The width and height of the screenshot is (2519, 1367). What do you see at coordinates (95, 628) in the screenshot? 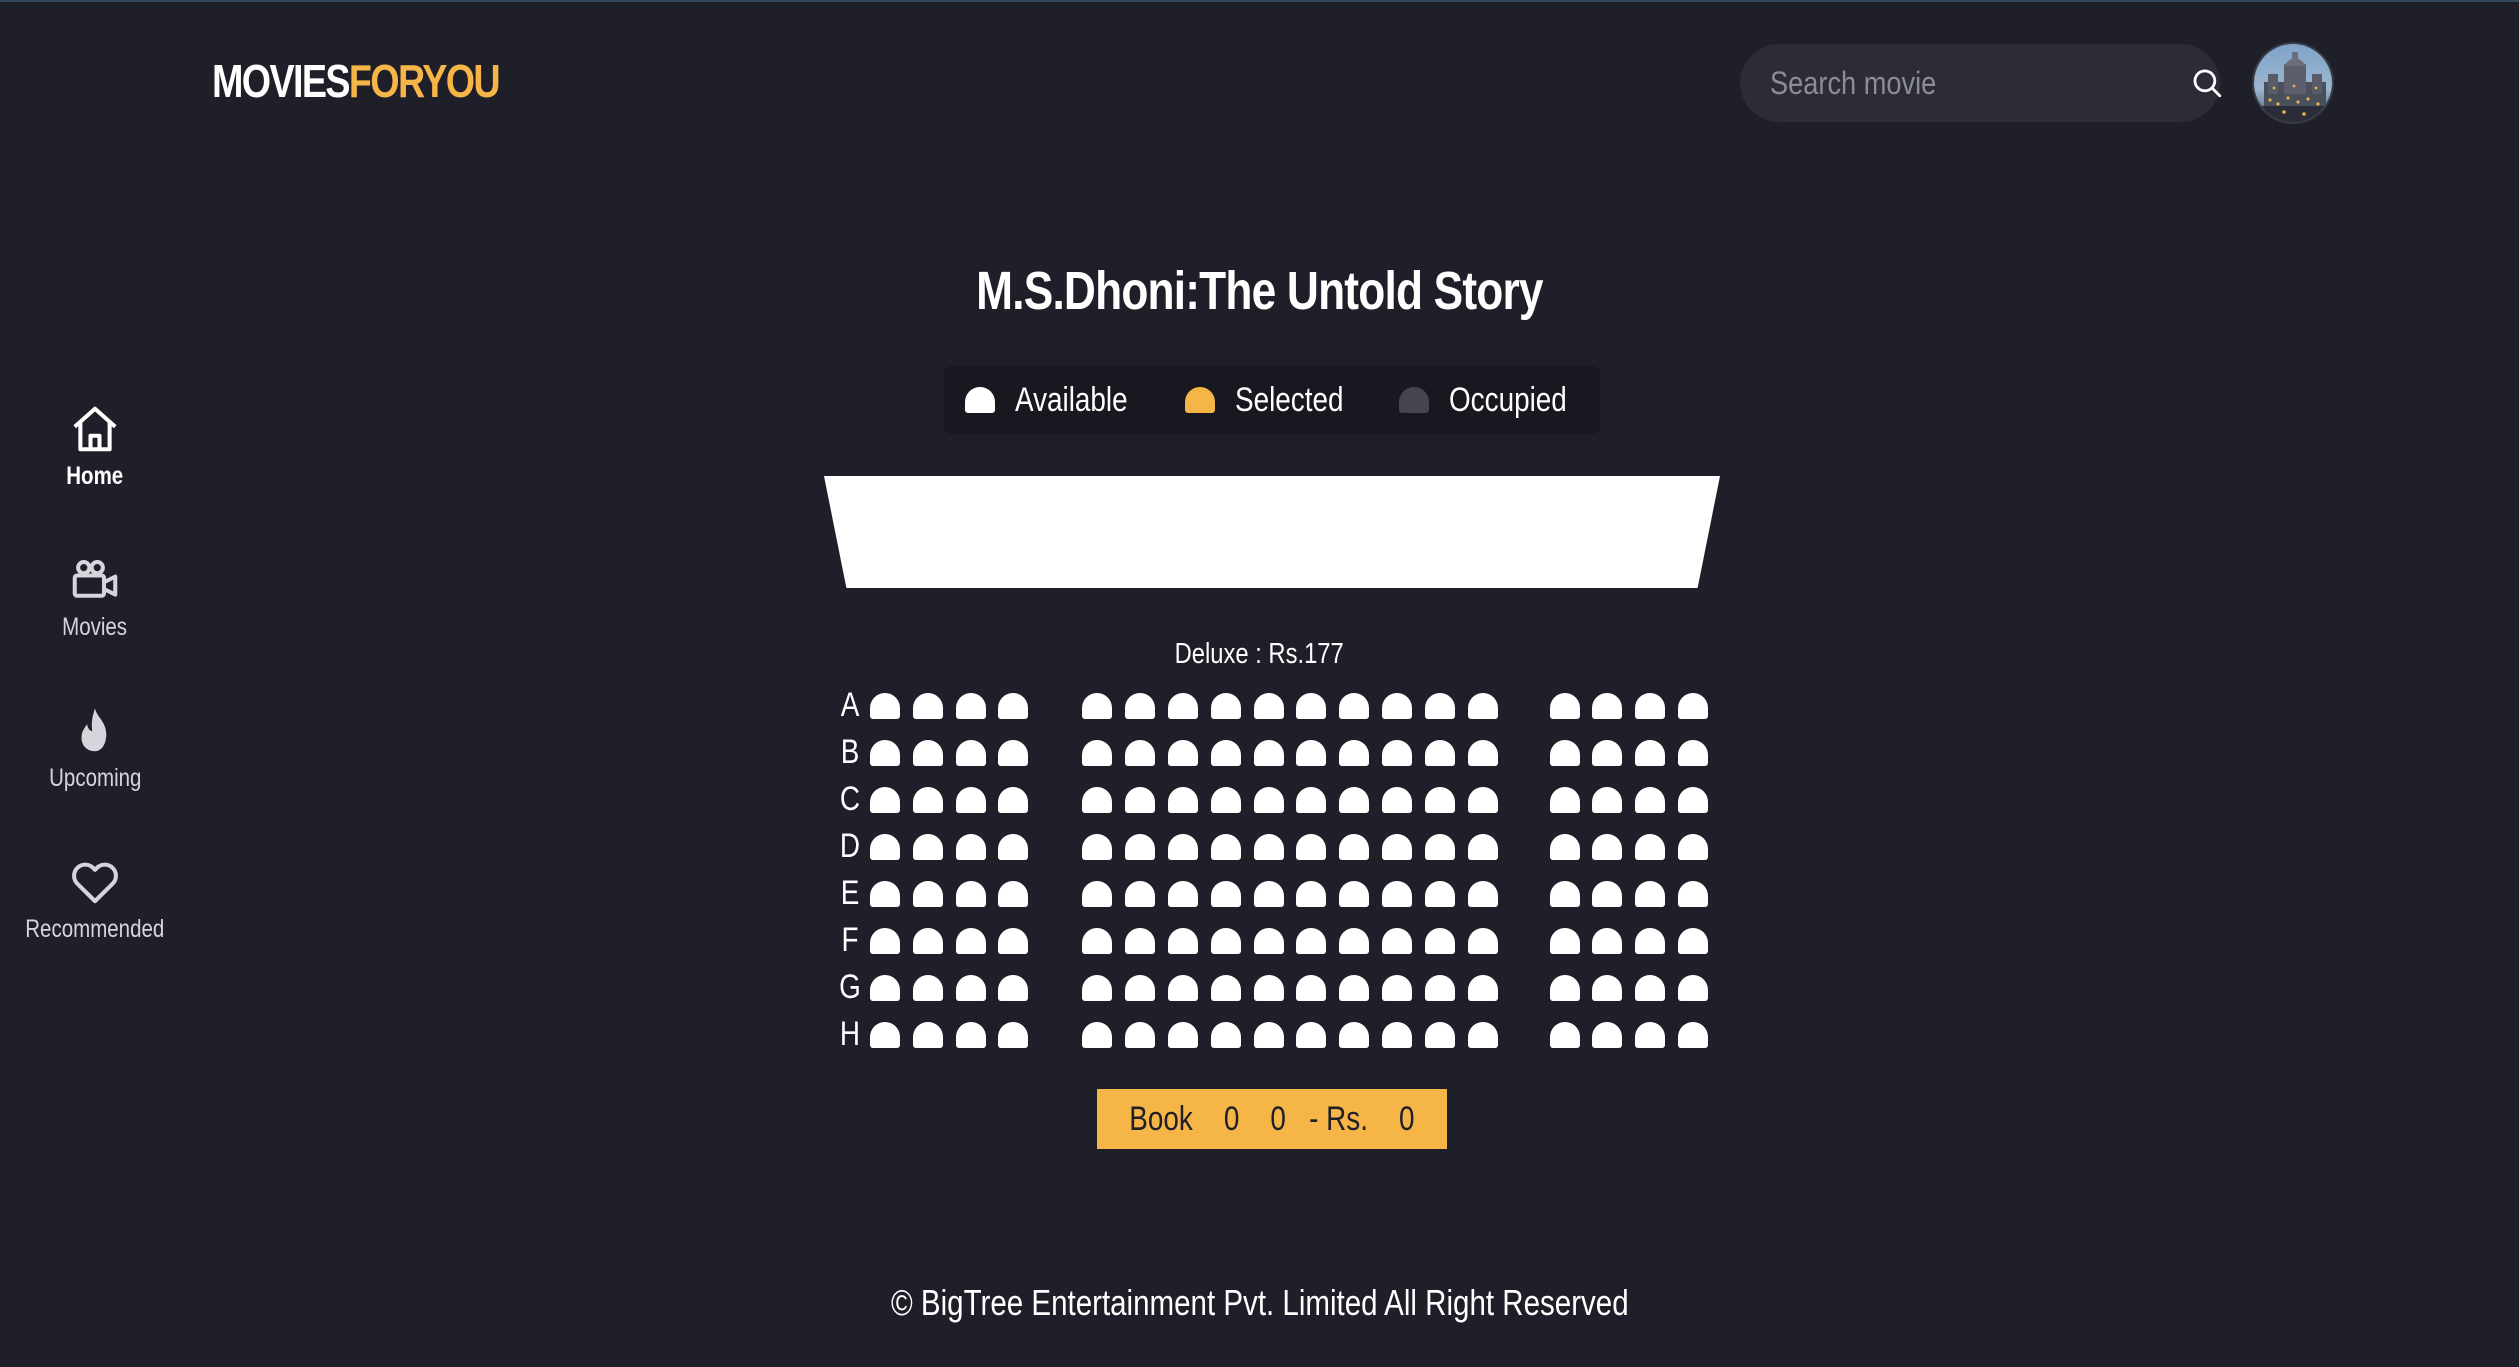
I see `sidebar-item-movies: Movies` at bounding box center [95, 628].